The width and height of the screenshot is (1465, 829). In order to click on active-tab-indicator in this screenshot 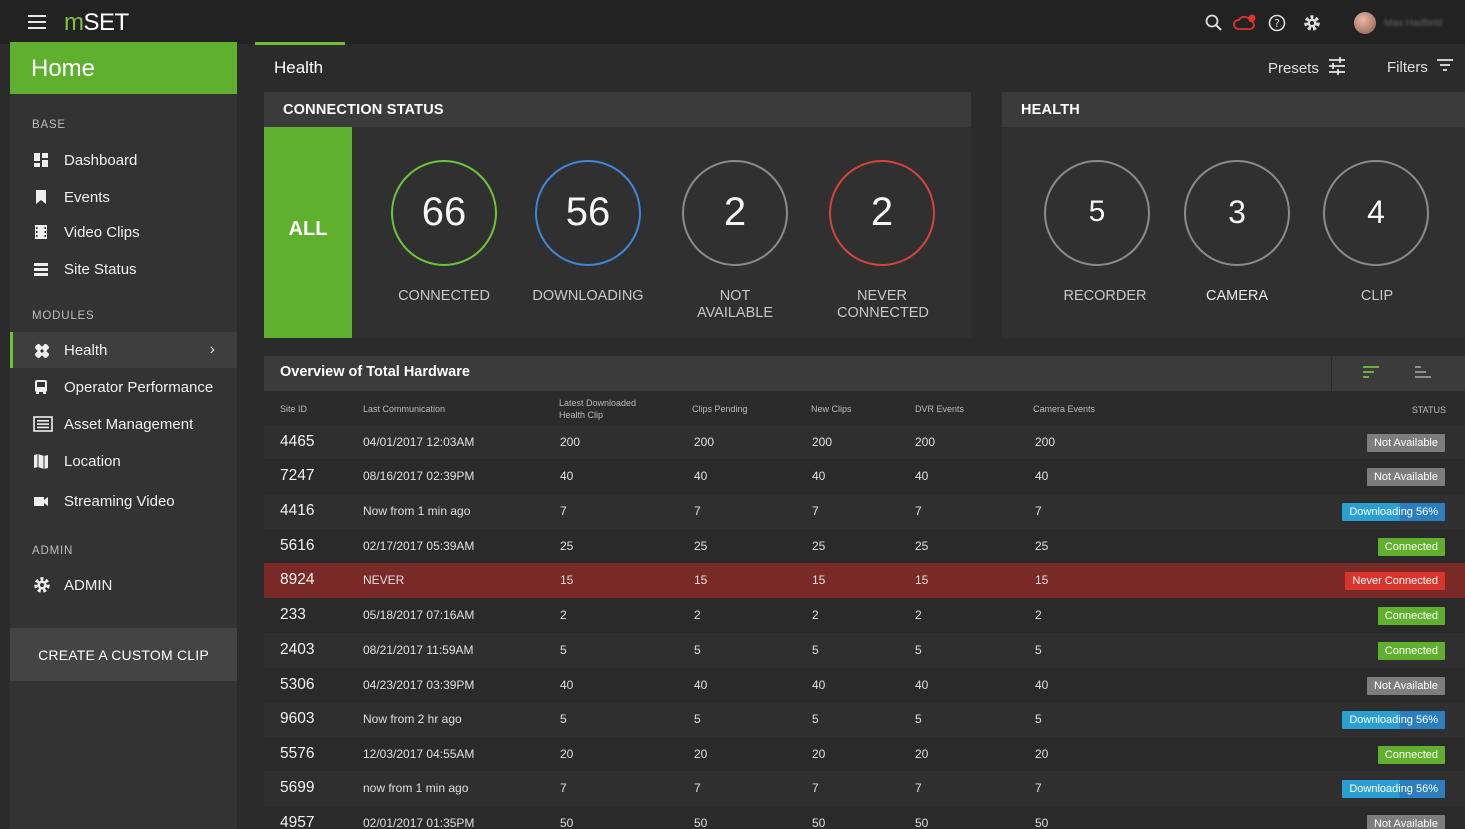, I will do `click(300, 43)`.